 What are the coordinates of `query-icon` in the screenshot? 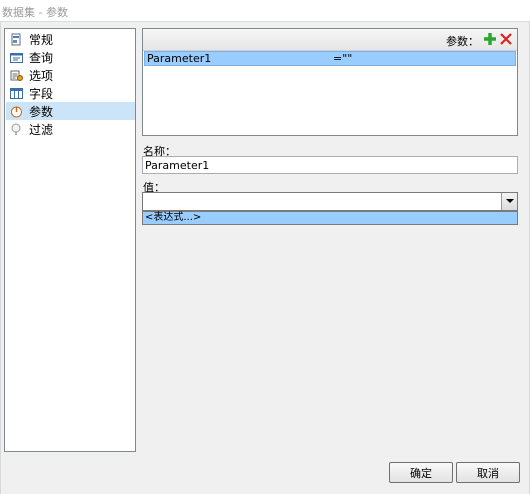 It's located at (16, 57).